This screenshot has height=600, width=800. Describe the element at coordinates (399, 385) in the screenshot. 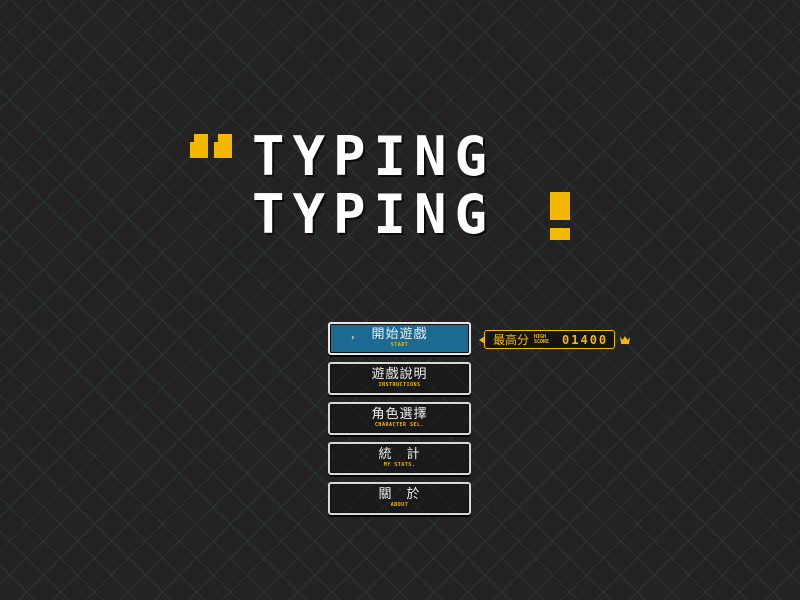

I see `instructions-button-sublabel: INSTRUCTIONS` at that location.